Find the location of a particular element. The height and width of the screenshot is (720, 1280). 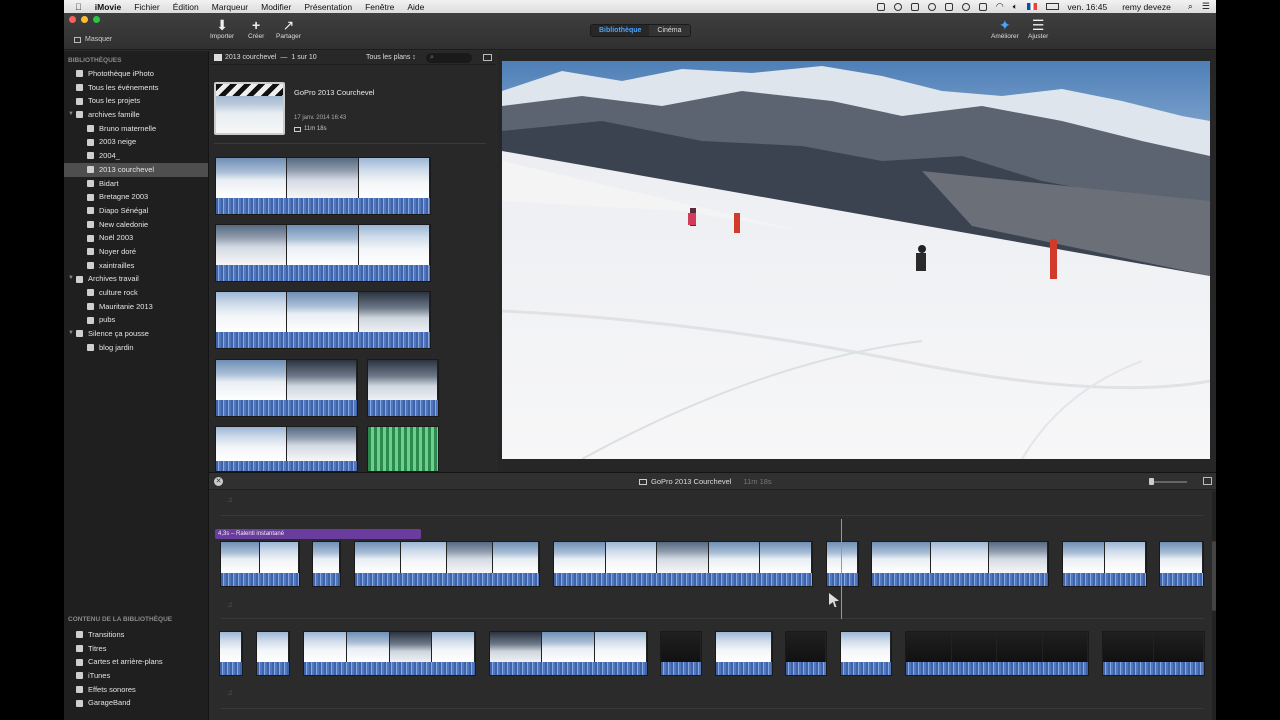

sidebar-item: ▼ Silence ça pousse is located at coordinates (136, 334).